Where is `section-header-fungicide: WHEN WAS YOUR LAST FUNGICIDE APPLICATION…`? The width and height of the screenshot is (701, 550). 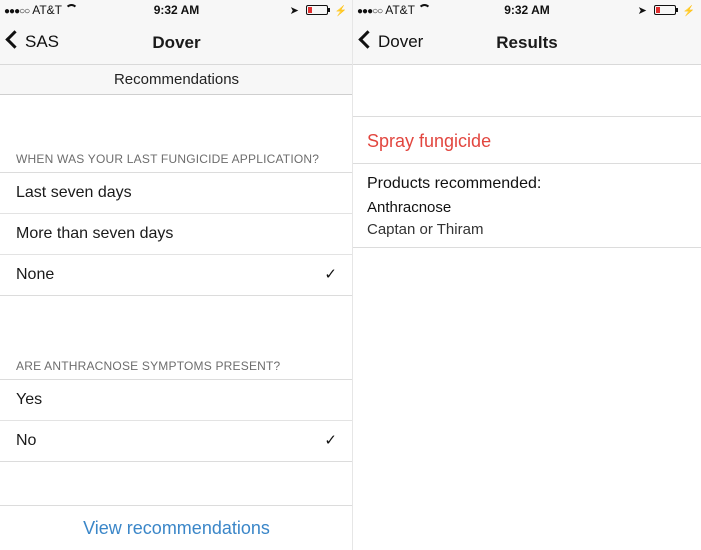
section-header-fungicide: WHEN WAS YOUR LAST FUNGICIDE APPLICATION… is located at coordinates (168, 159).